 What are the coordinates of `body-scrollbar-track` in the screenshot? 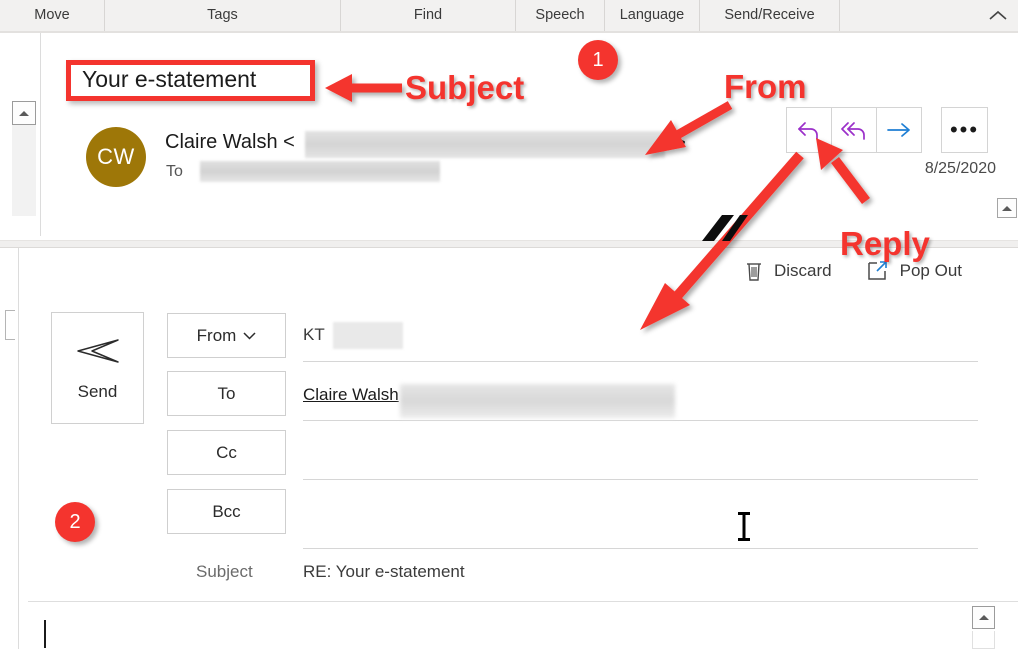 It's located at (983, 640).